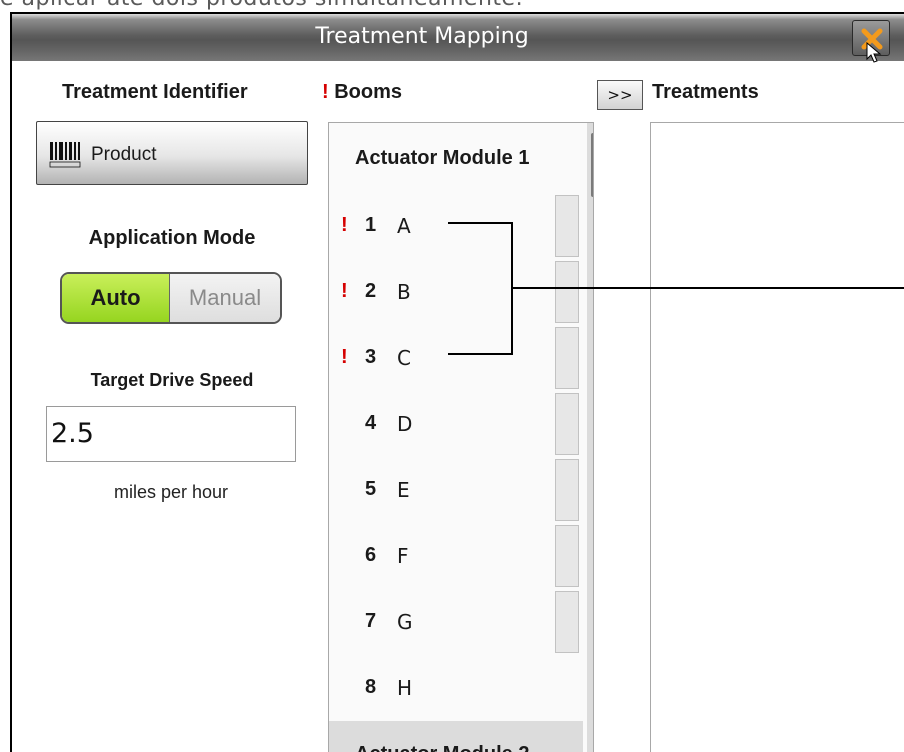  I want to click on title-bar: Treatment Mapping, so click(458, 38).